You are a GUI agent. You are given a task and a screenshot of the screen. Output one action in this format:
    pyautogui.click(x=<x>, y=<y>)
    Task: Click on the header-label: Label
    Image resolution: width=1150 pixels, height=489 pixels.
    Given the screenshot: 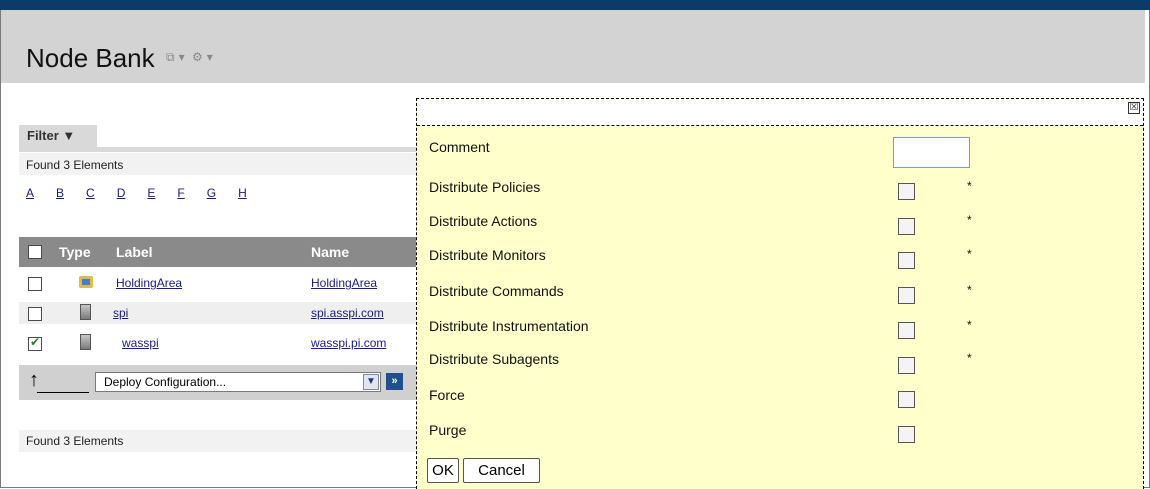 What is the action you would take?
    pyautogui.click(x=134, y=252)
    